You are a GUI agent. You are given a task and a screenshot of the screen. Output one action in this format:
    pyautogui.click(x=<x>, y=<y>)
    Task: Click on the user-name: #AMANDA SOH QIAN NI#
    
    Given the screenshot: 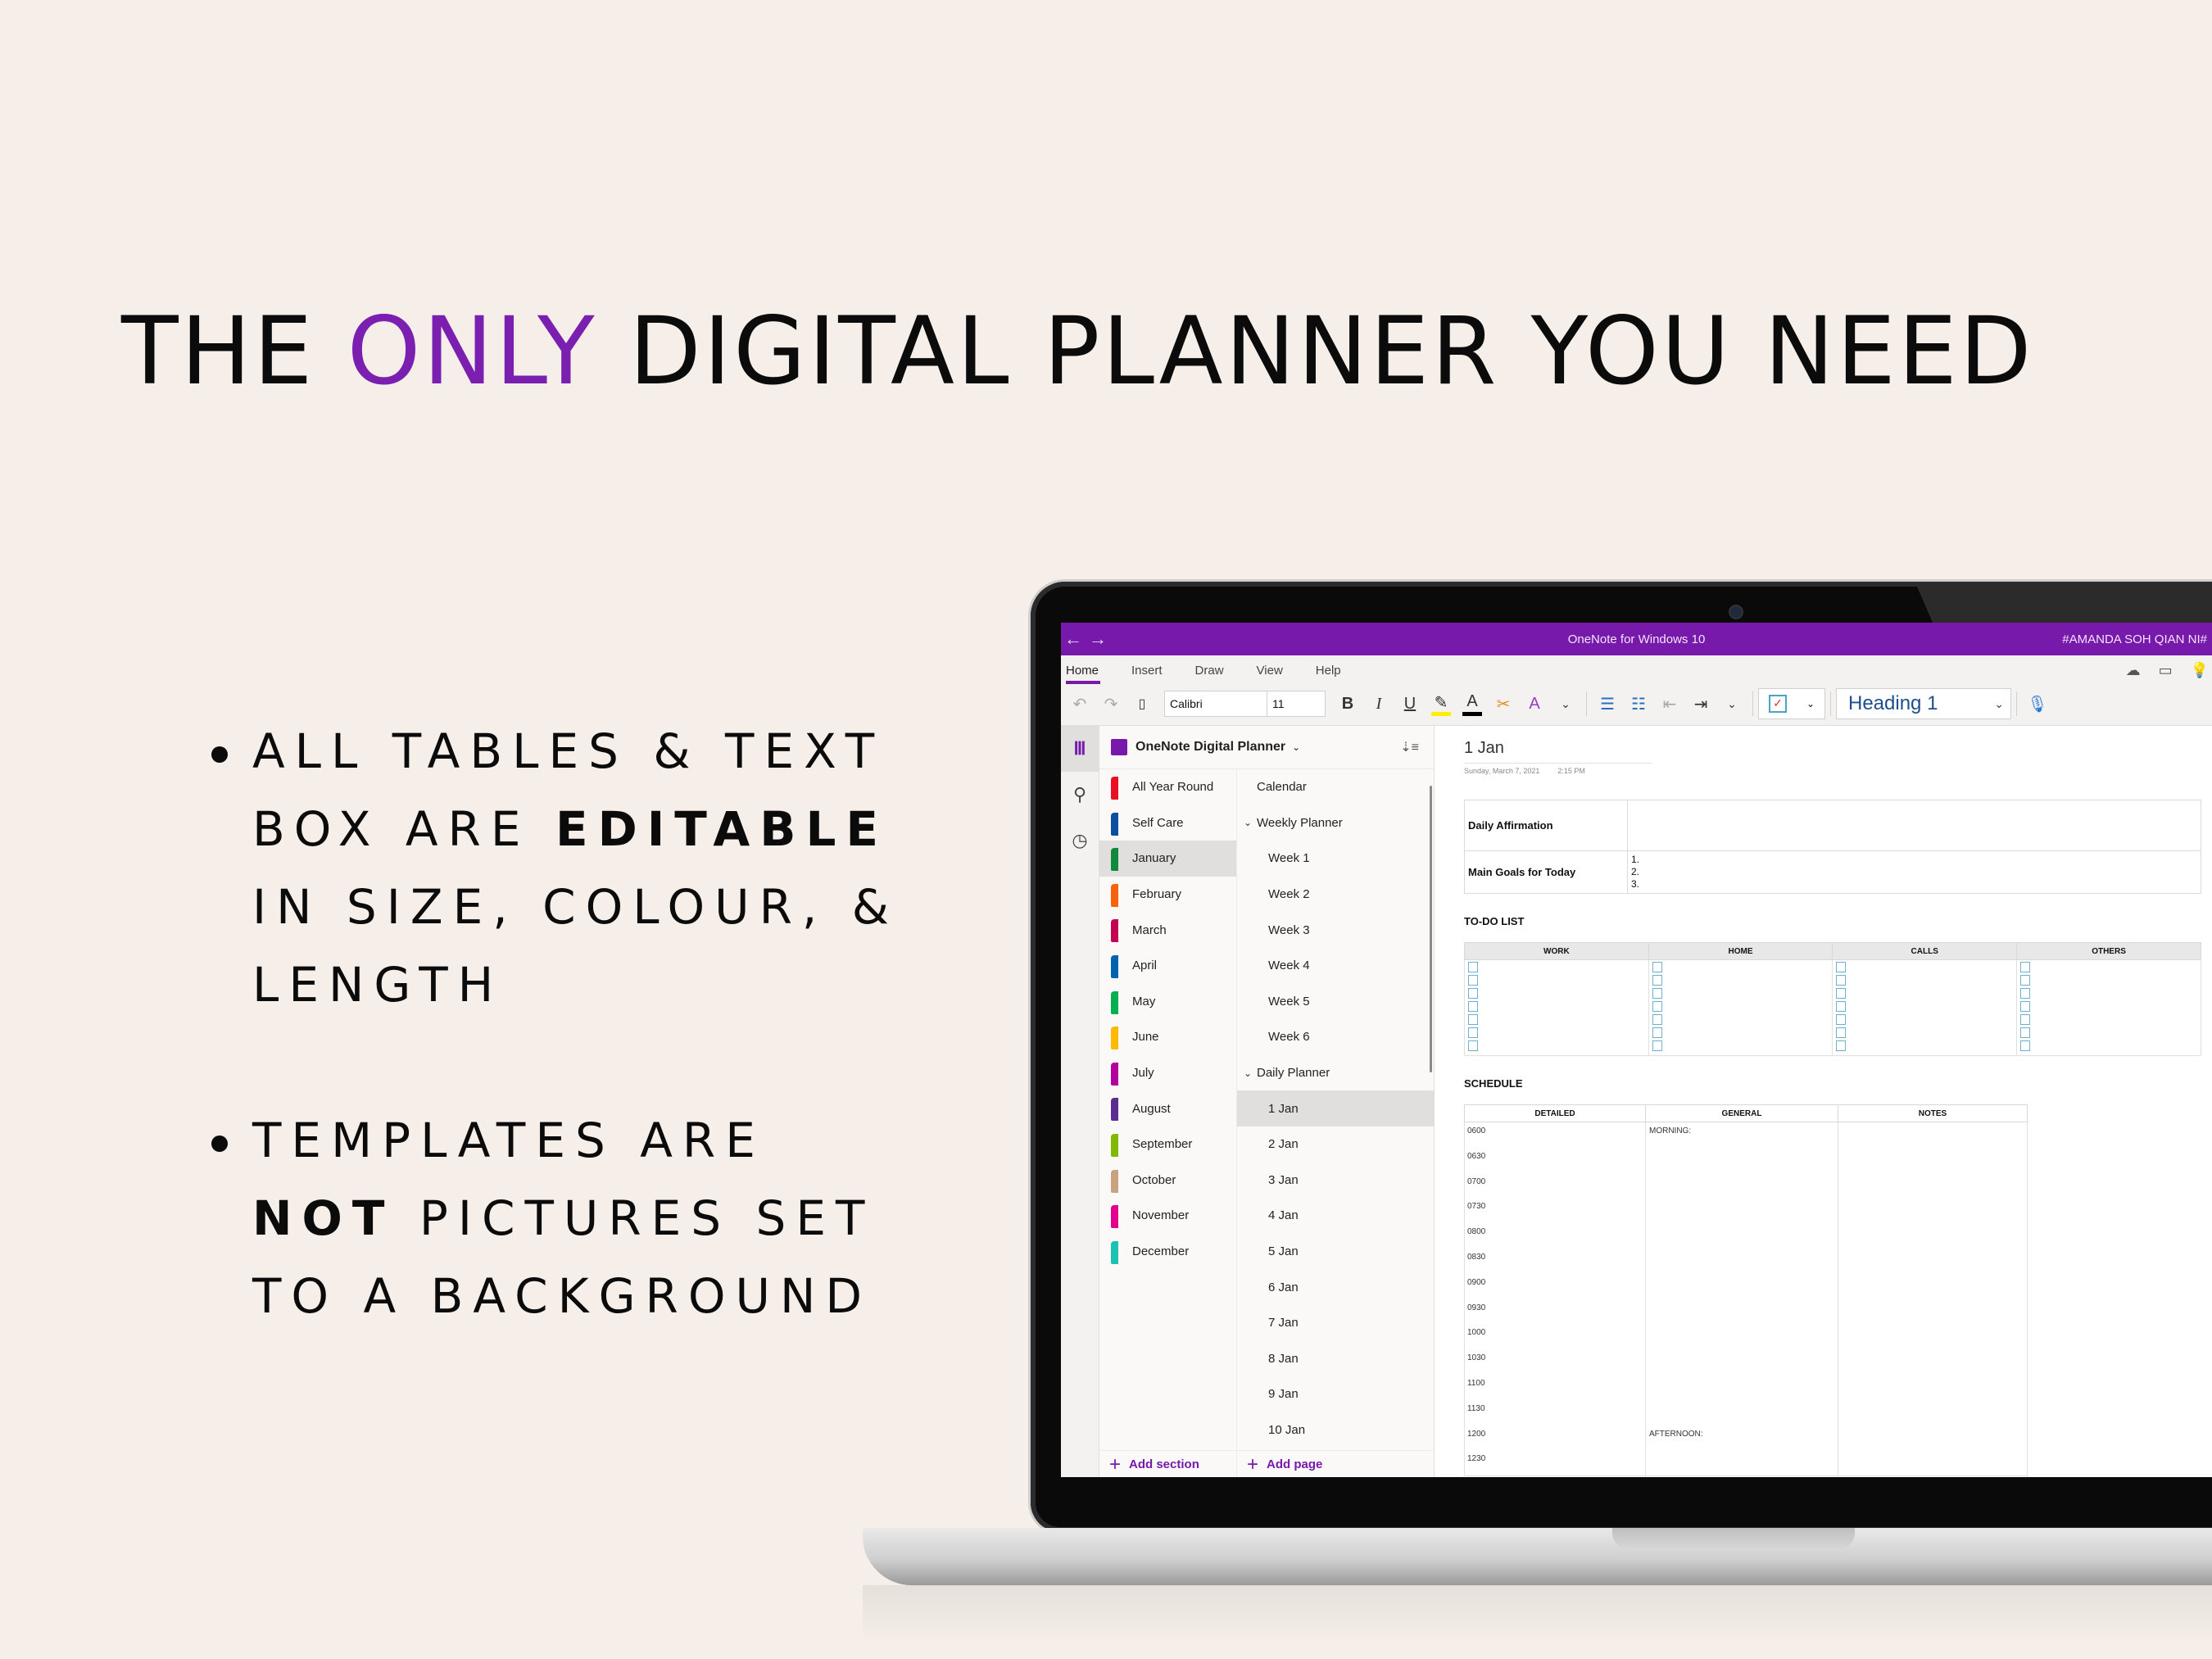 What is the action you would take?
    pyautogui.click(x=2134, y=639)
    